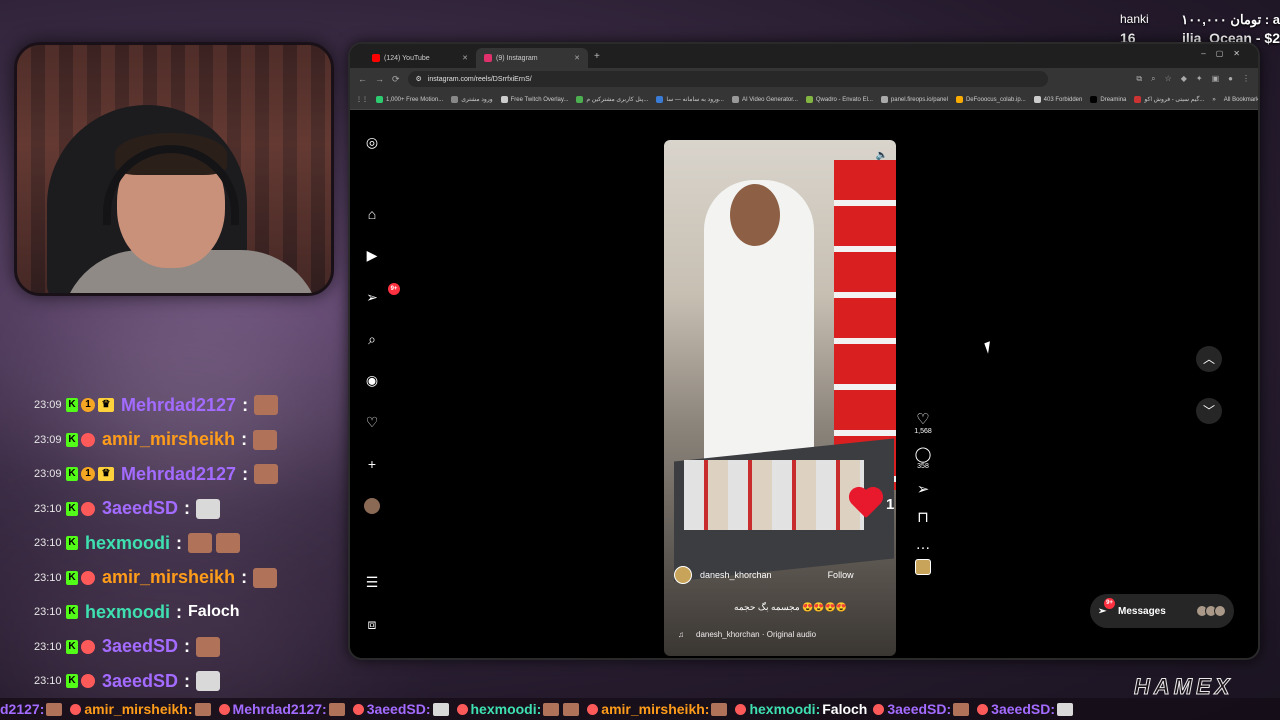 The height and width of the screenshot is (720, 1280). I want to click on crown-badge-icon: ♛, so click(106, 405).